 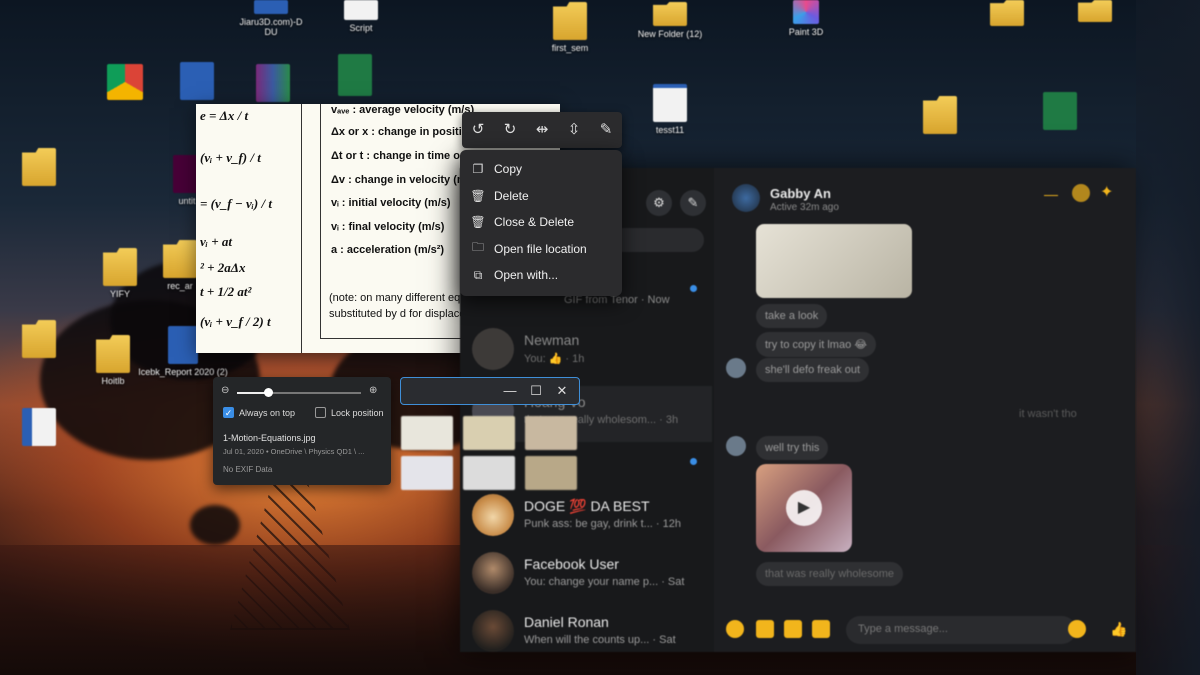 What do you see at coordinates (659, 203) in the screenshot?
I see `gear-icon: ⚙` at bounding box center [659, 203].